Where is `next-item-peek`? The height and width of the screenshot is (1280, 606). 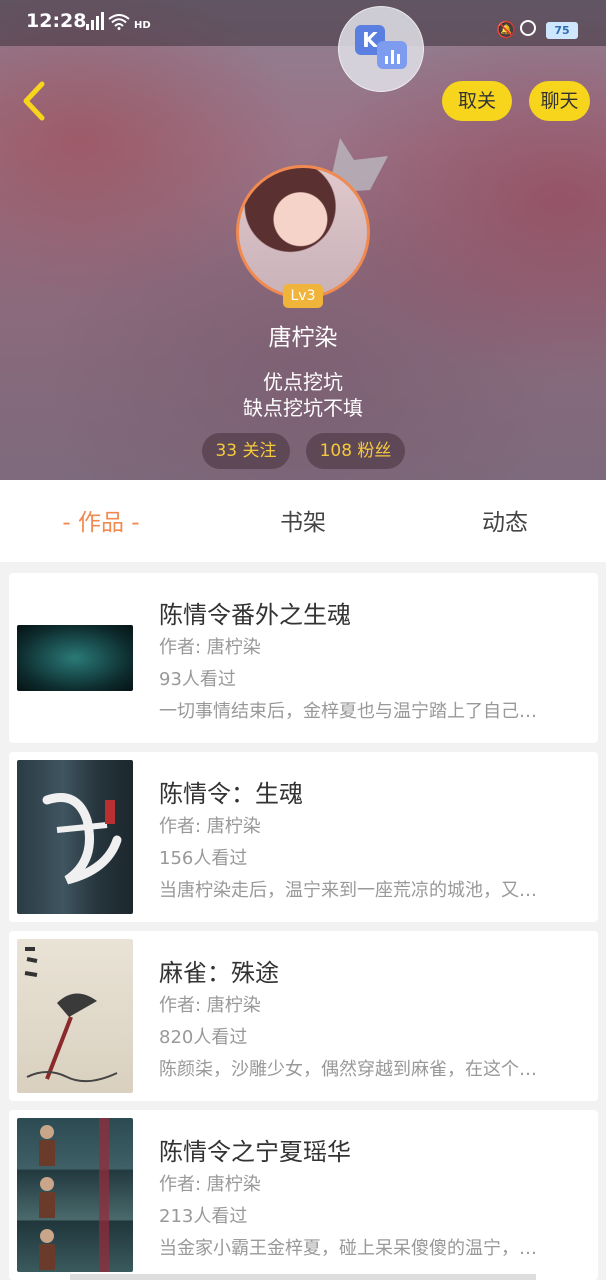
next-item-peek is located at coordinates (303, 1277).